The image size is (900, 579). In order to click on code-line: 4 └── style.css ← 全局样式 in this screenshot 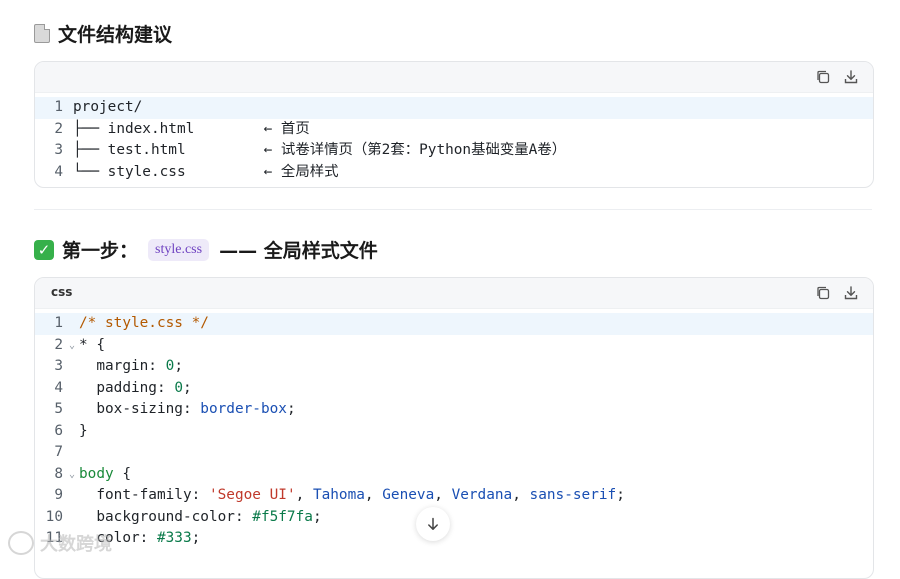, I will do `click(196, 171)`.